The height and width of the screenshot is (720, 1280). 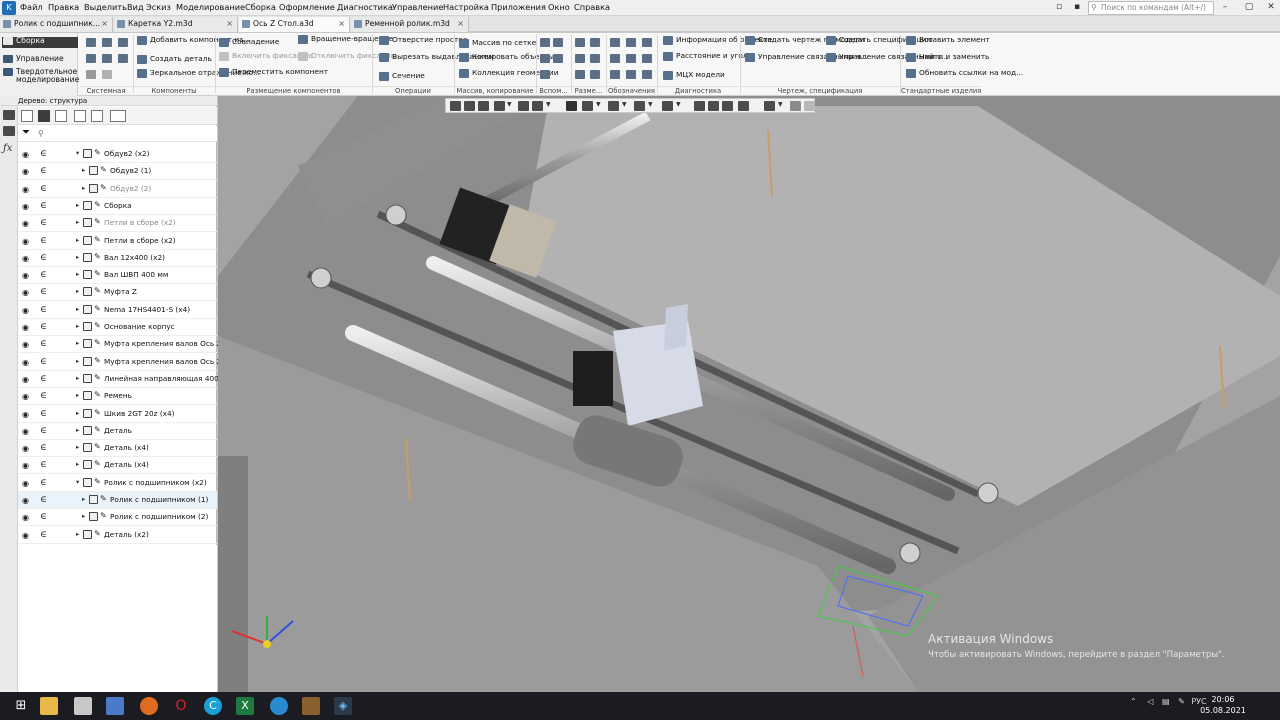 What do you see at coordinates (1223, 705) in the screenshot?
I see `clock: 20:06 05.08.2021` at bounding box center [1223, 705].